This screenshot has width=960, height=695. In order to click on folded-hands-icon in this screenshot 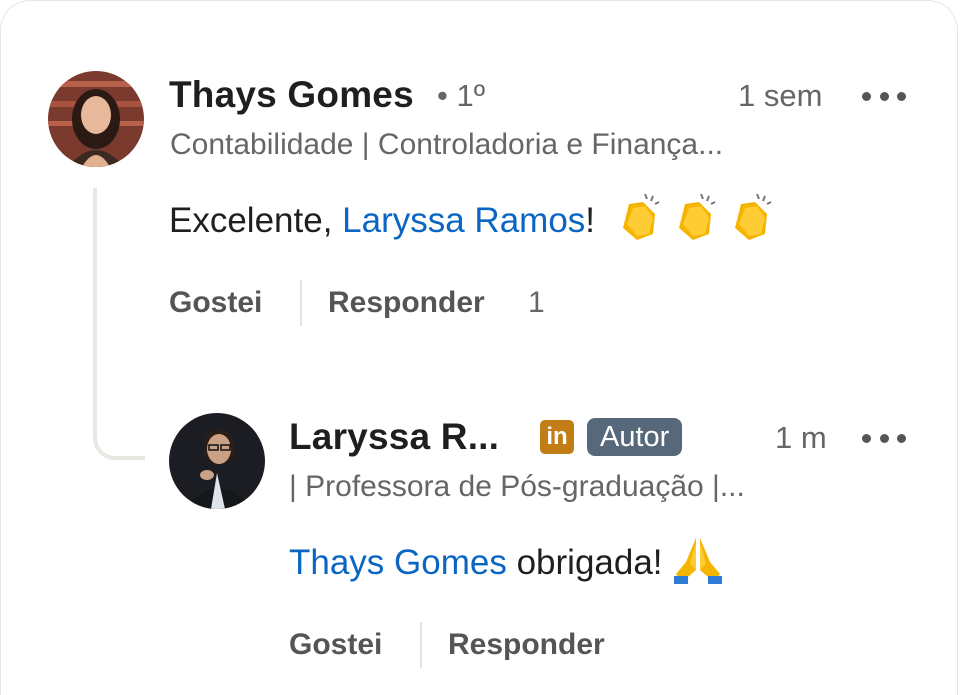, I will do `click(698, 564)`.